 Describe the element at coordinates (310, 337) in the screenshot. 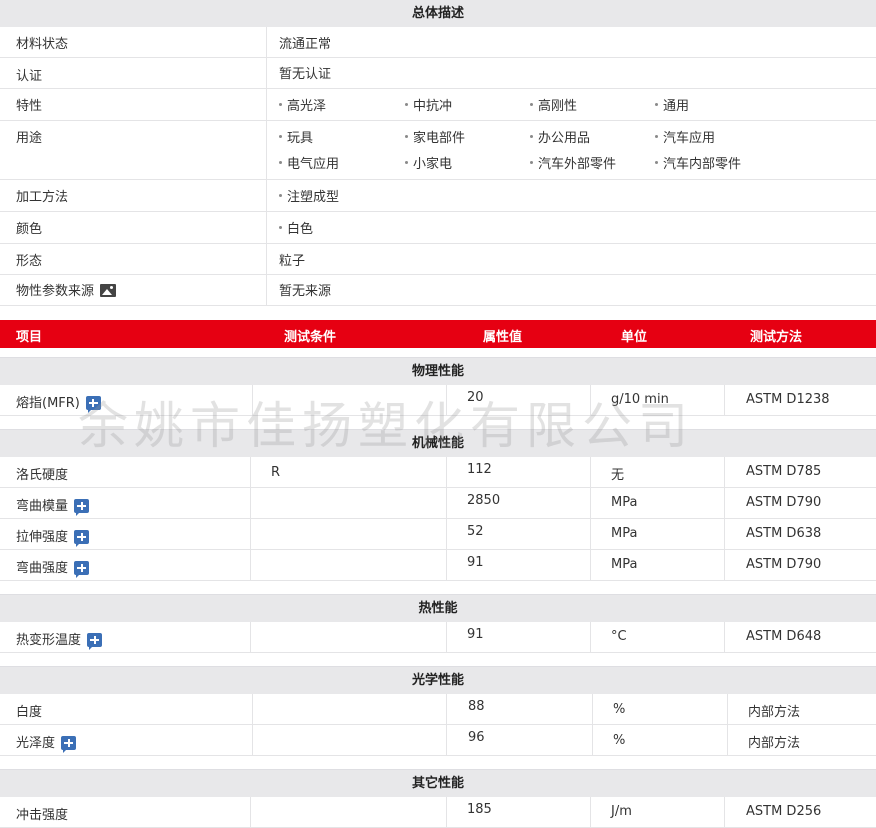

I see `header-condition: 测试条件` at that location.